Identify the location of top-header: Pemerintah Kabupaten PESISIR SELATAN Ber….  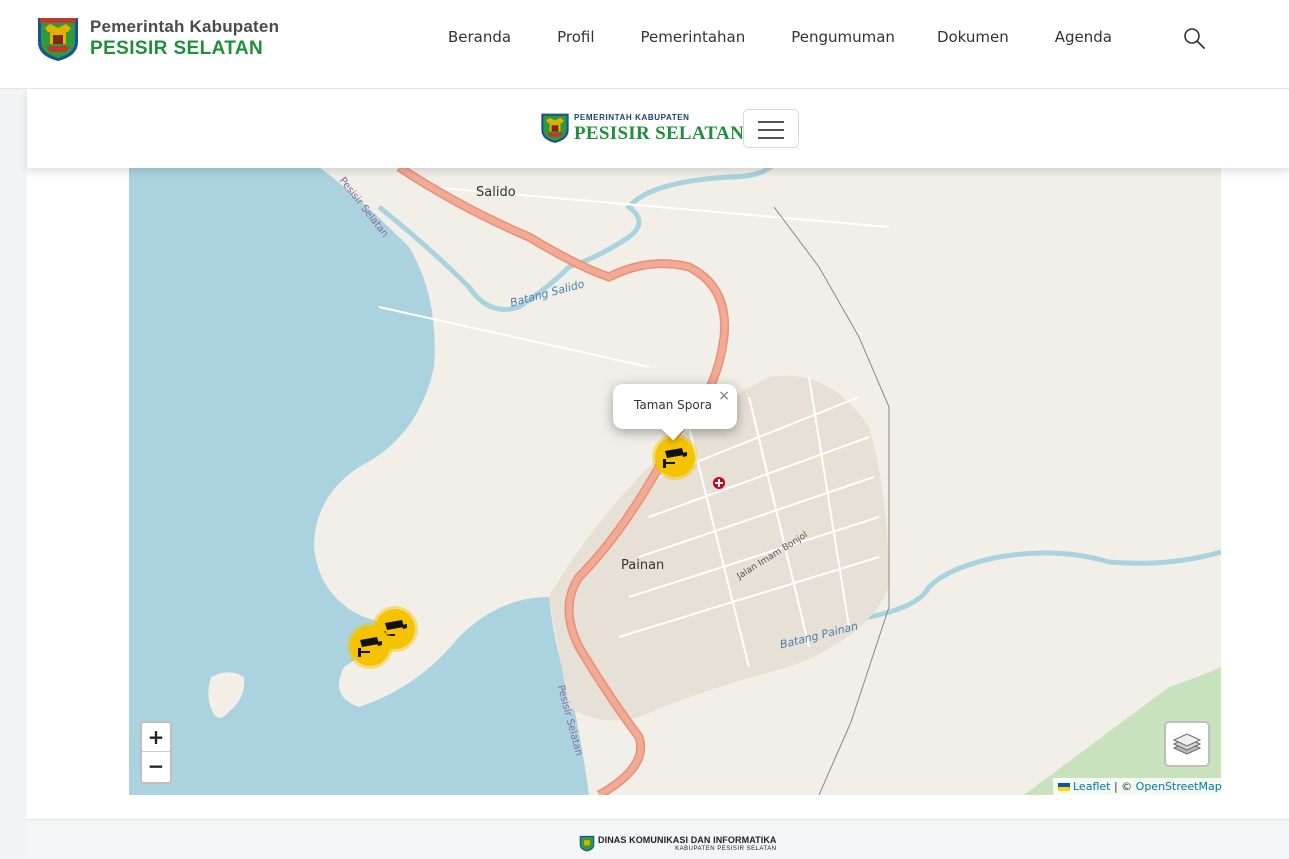
(644, 44).